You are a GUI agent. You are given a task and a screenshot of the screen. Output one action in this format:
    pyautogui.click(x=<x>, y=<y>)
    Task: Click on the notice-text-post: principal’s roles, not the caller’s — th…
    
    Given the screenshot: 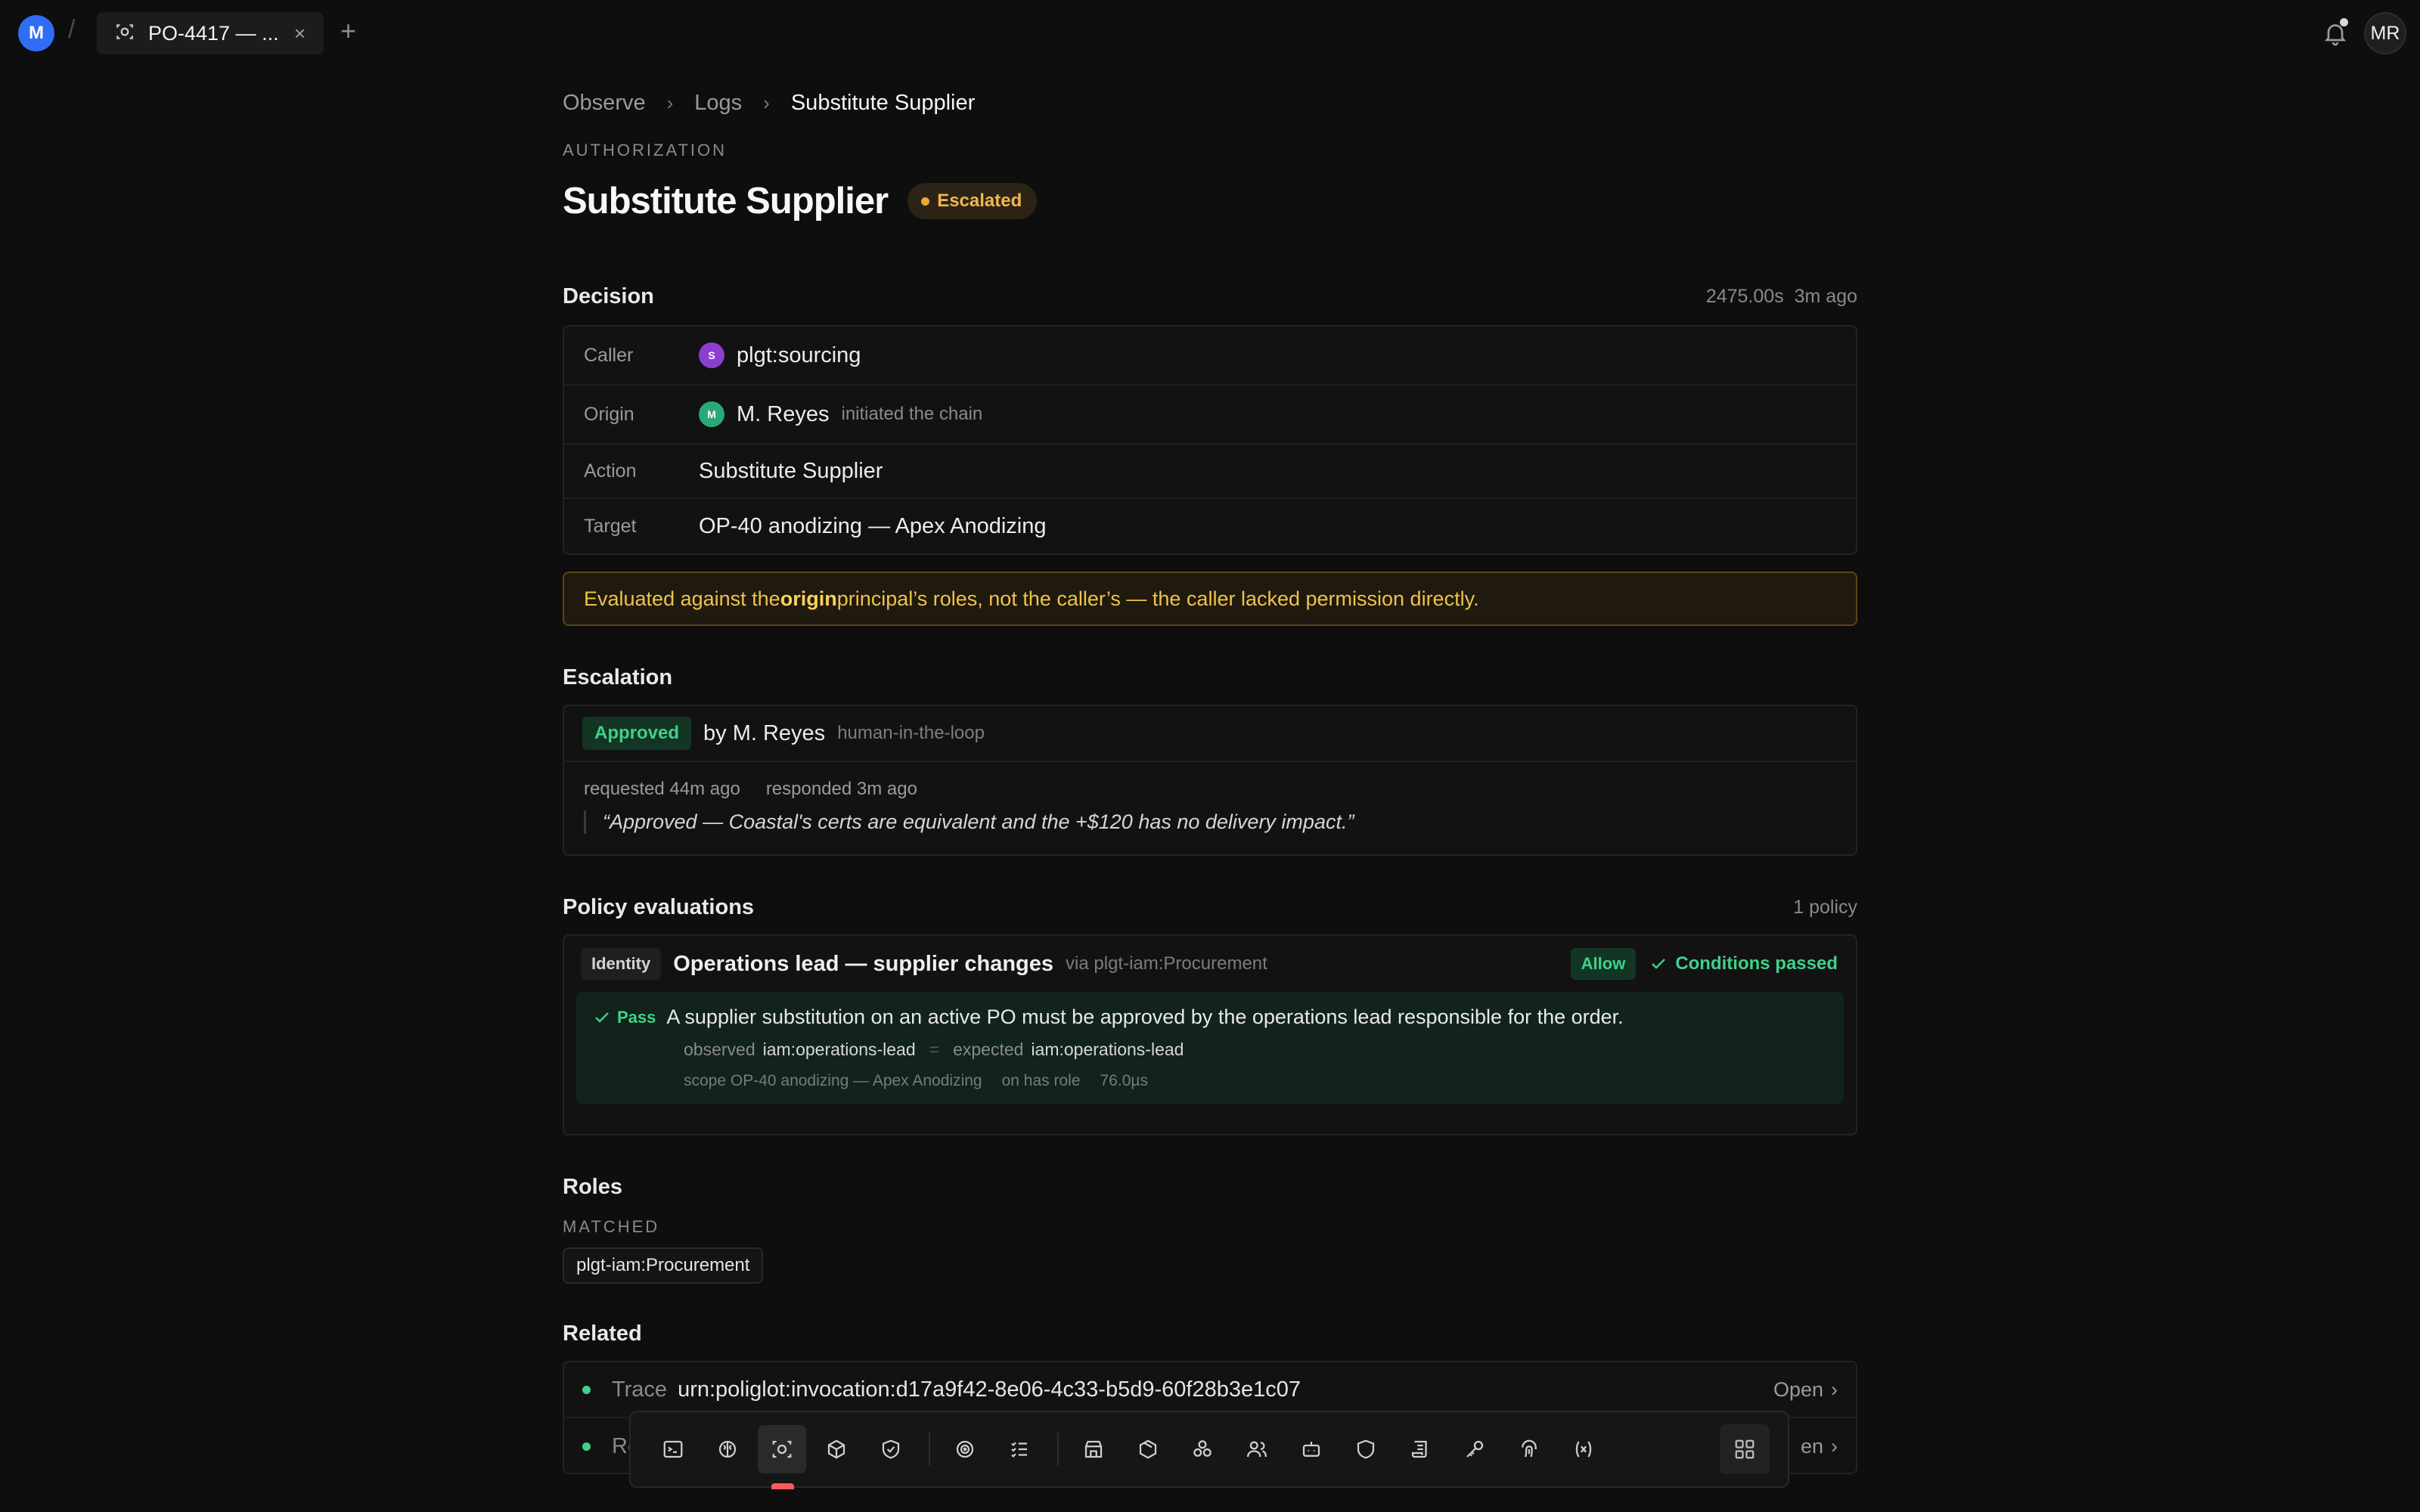 What is the action you would take?
    pyautogui.click(x=1157, y=599)
    